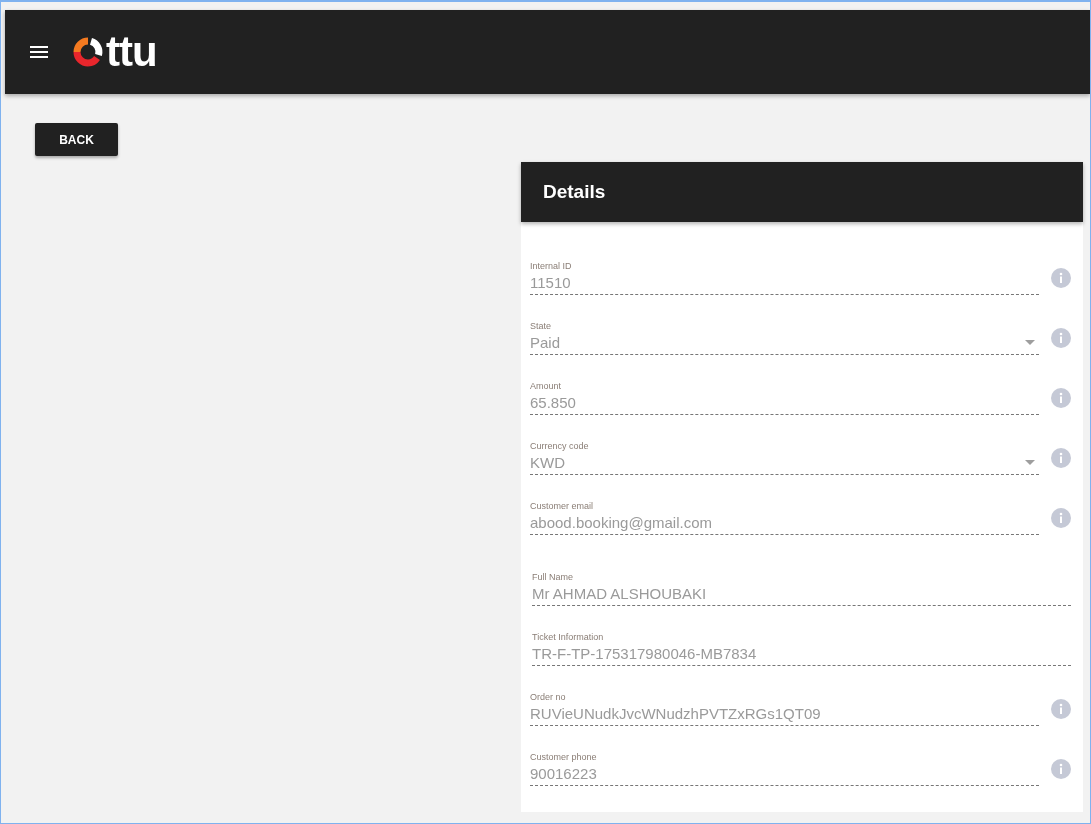  I want to click on card-title: Details, so click(574, 192).